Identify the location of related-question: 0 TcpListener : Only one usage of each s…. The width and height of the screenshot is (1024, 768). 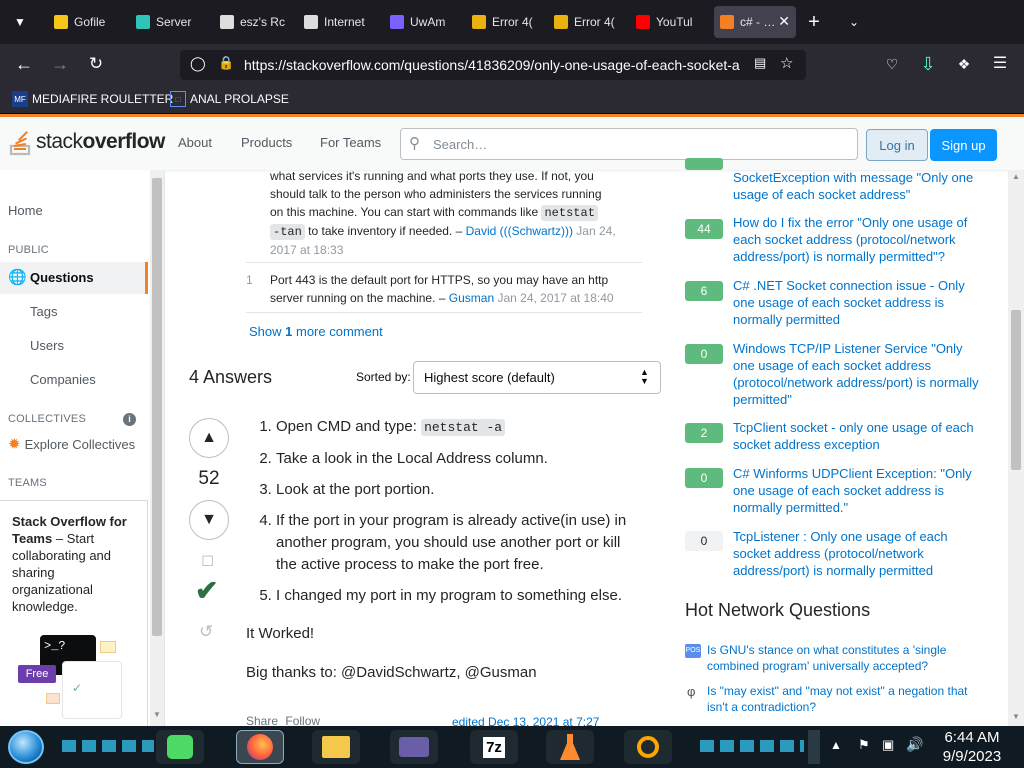
(835, 554).